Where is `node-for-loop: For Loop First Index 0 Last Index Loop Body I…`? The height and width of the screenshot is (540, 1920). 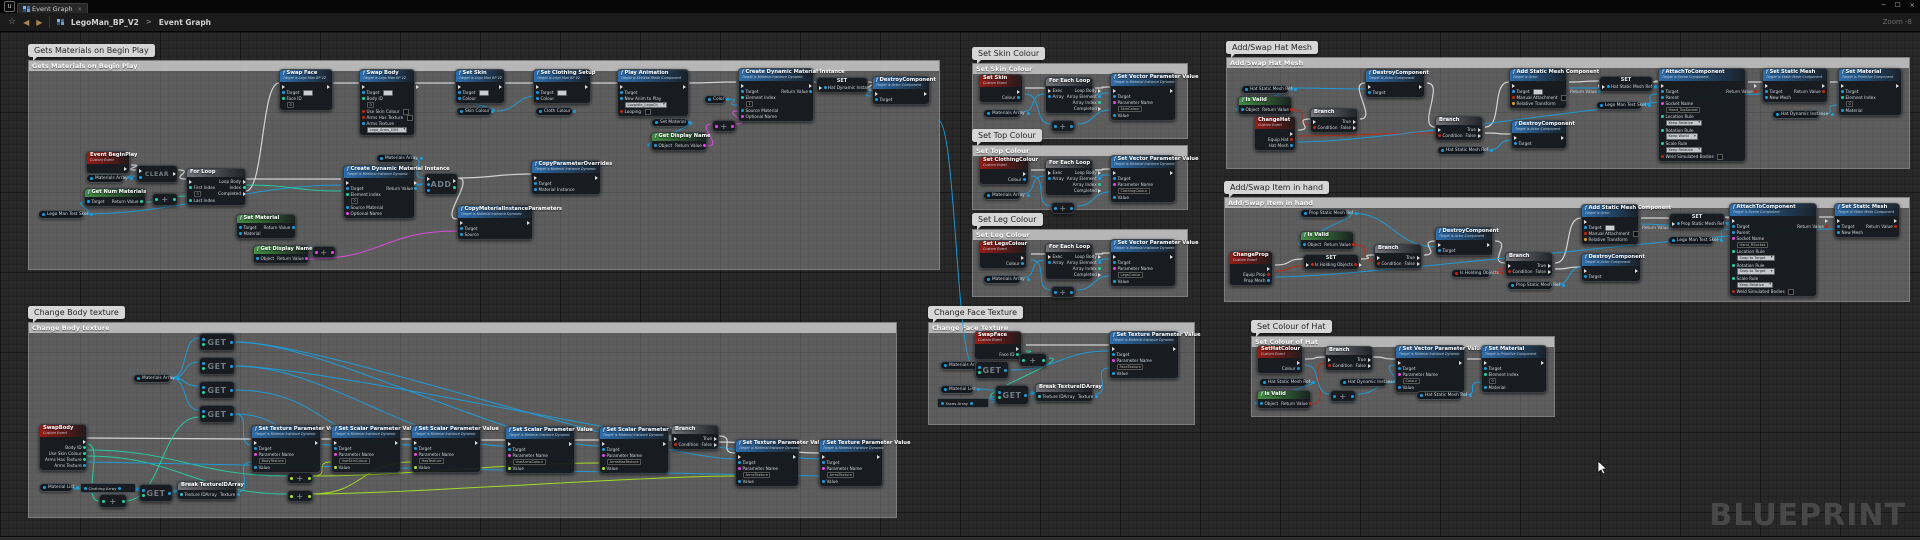 node-for-loop: For Loop First Index 0 Last Index Loop Body I… is located at coordinates (216, 187).